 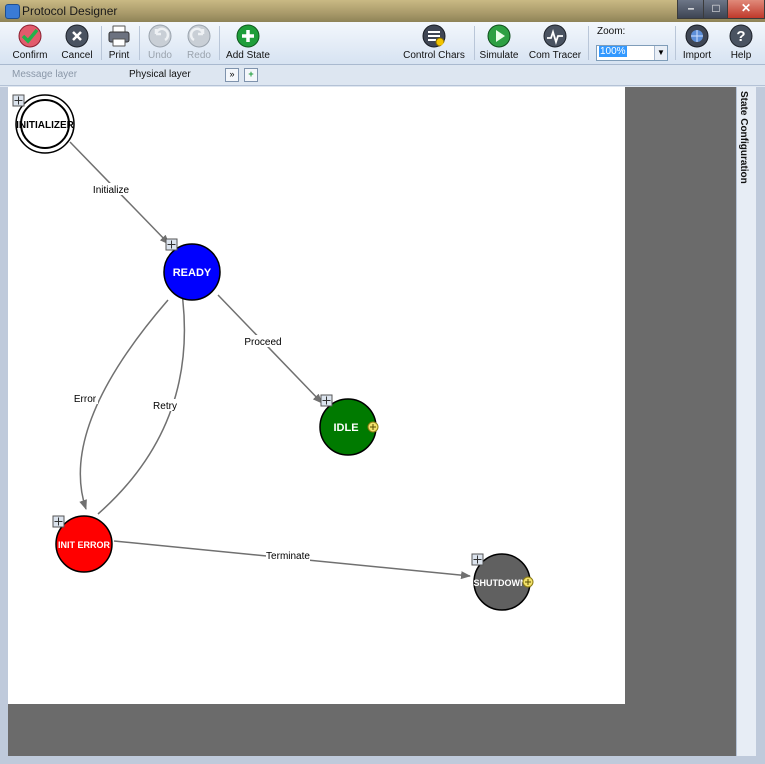 What do you see at coordinates (30, 36) in the screenshot?
I see `confirm-icon` at bounding box center [30, 36].